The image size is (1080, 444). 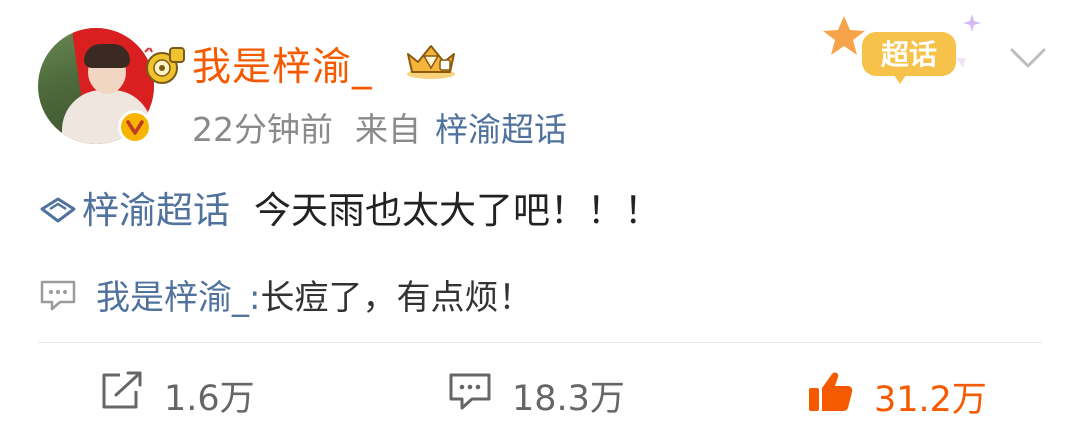 I want to click on comment-user: 我是梓渝_, so click(x=172, y=298).